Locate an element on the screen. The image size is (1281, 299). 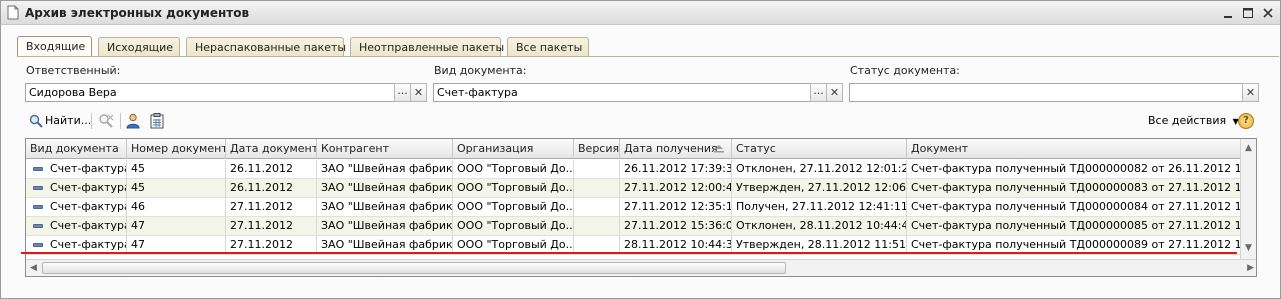
column-header-organization: Организация is located at coordinates (513, 149).